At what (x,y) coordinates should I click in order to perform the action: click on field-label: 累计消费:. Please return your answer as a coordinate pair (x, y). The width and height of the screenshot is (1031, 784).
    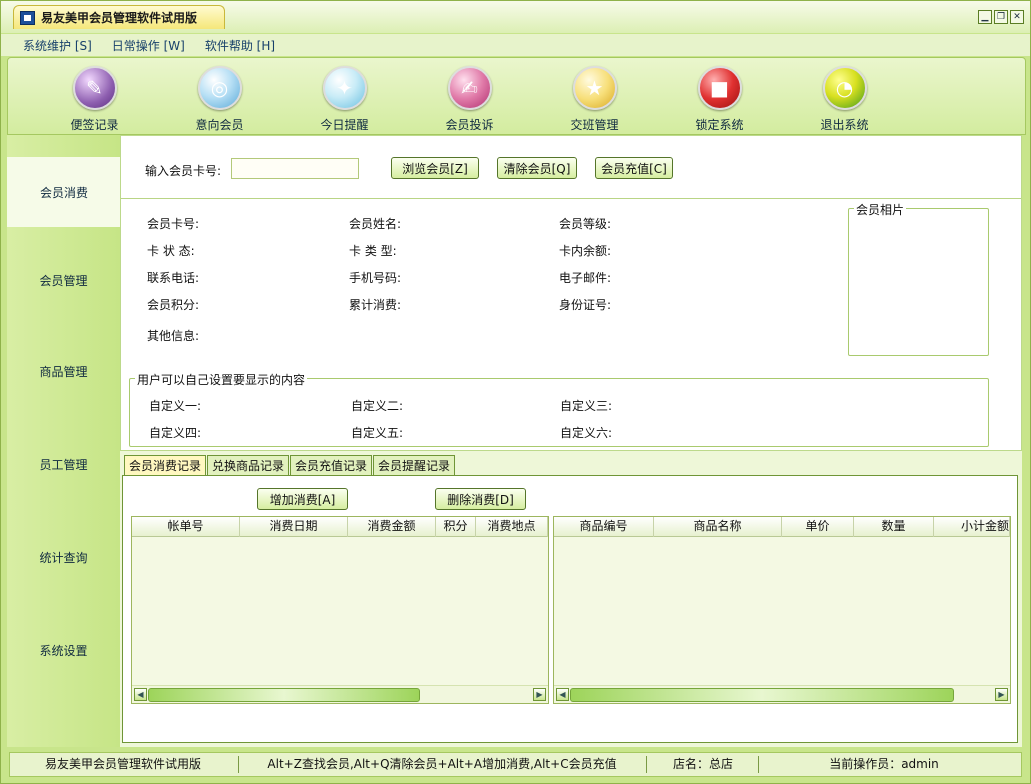
    Looking at the image, I should click on (375, 305).